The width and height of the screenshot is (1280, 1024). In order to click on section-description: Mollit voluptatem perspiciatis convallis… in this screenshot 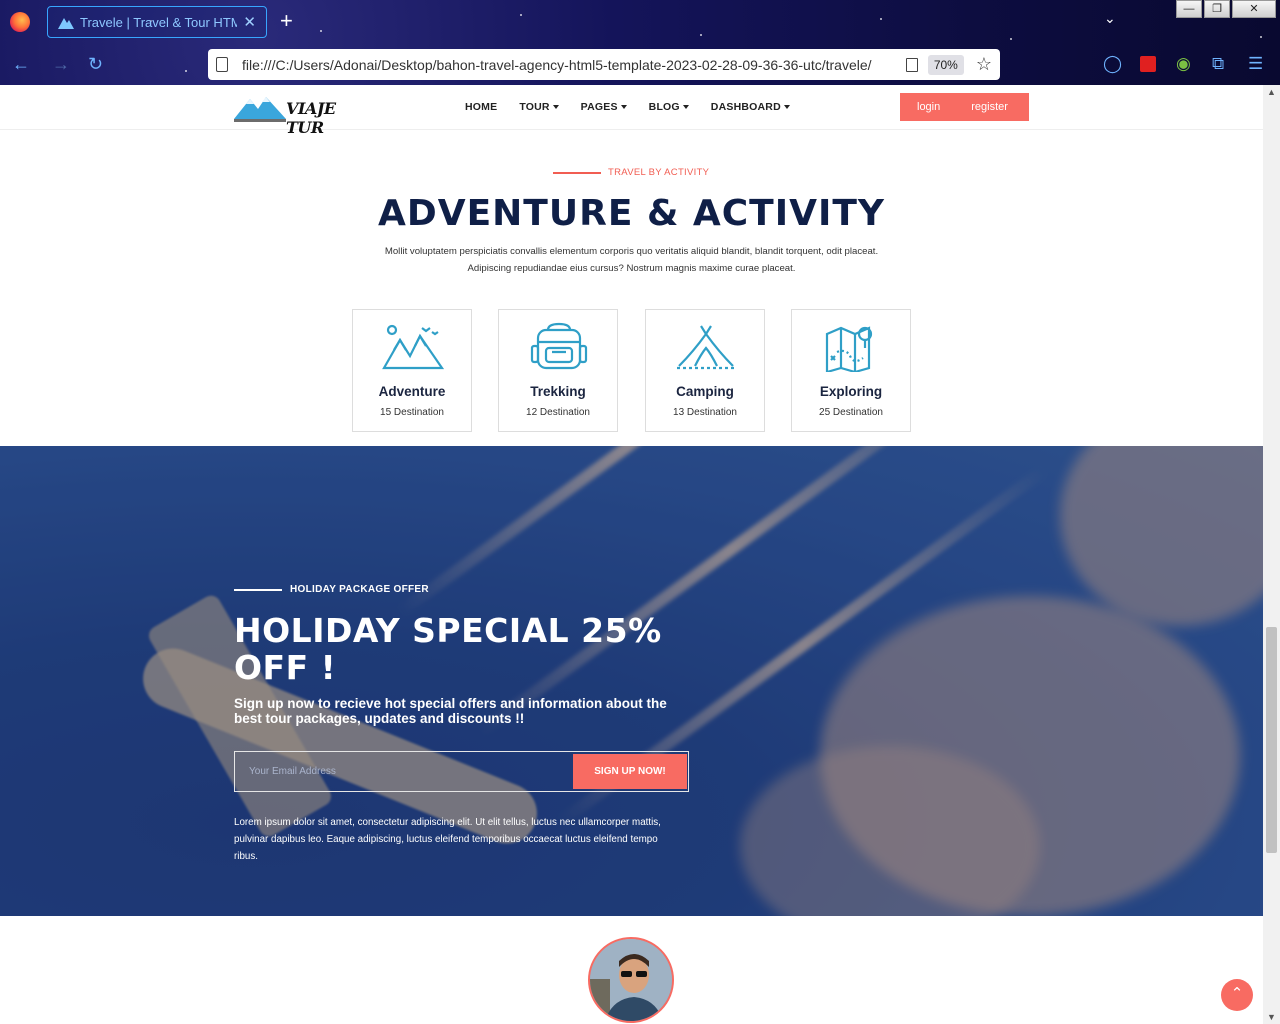, I will do `click(631, 260)`.